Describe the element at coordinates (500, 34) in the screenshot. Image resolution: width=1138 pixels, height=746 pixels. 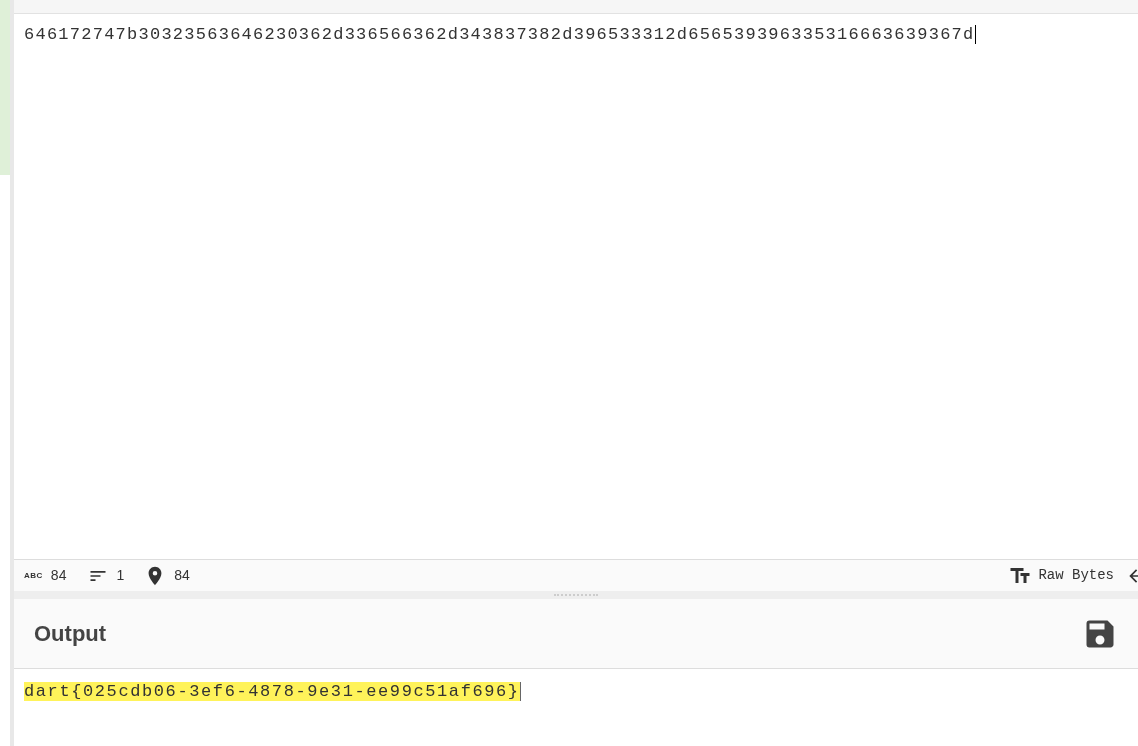
I see `input-text-area: 646172747b30323563646230362d336566362d343837382d396533312d656539396335316663639367d` at that location.